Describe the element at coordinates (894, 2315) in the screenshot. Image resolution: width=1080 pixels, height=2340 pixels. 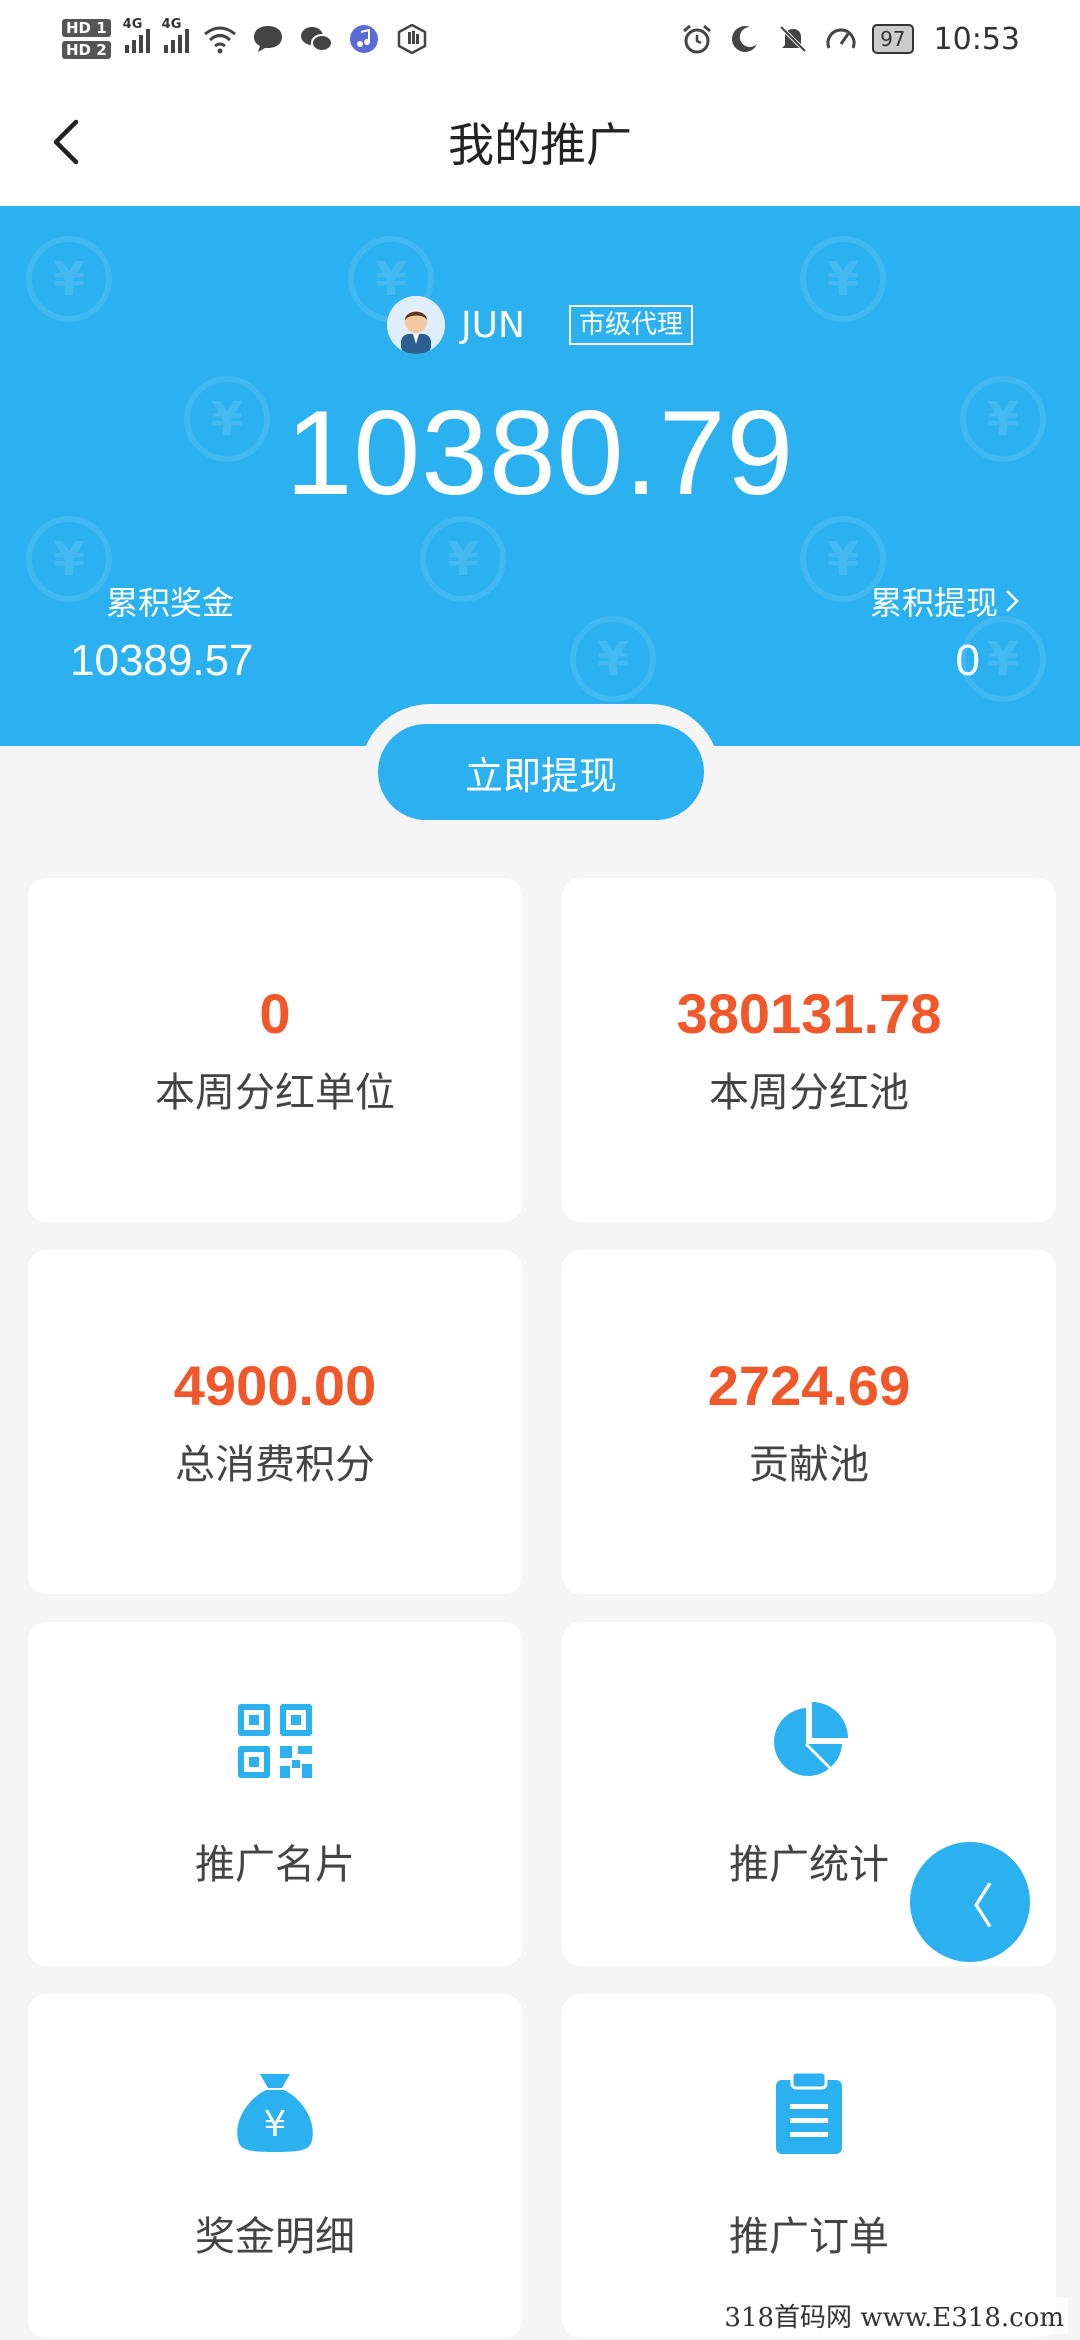
I see `site-watermark: 318首码网 www.E318.com` at that location.